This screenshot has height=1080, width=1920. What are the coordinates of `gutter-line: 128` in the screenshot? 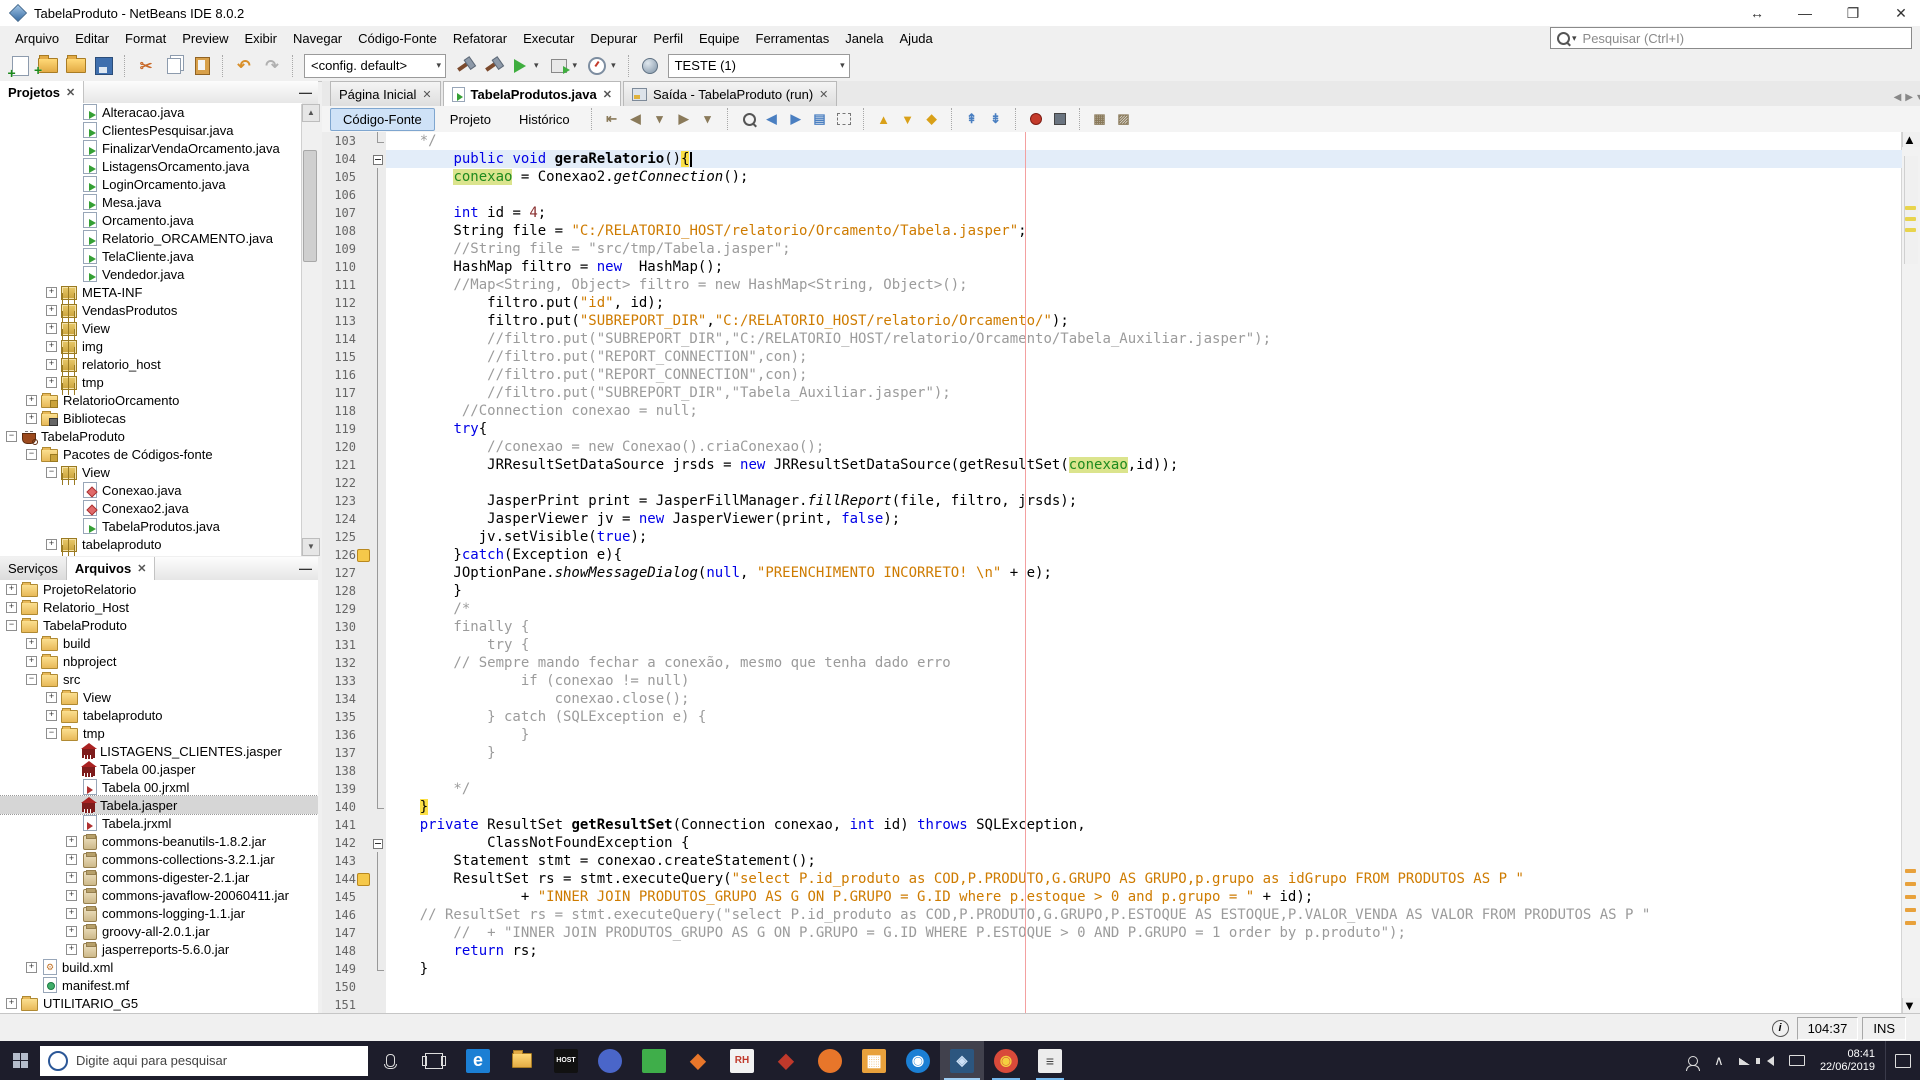 It's located at (354, 591).